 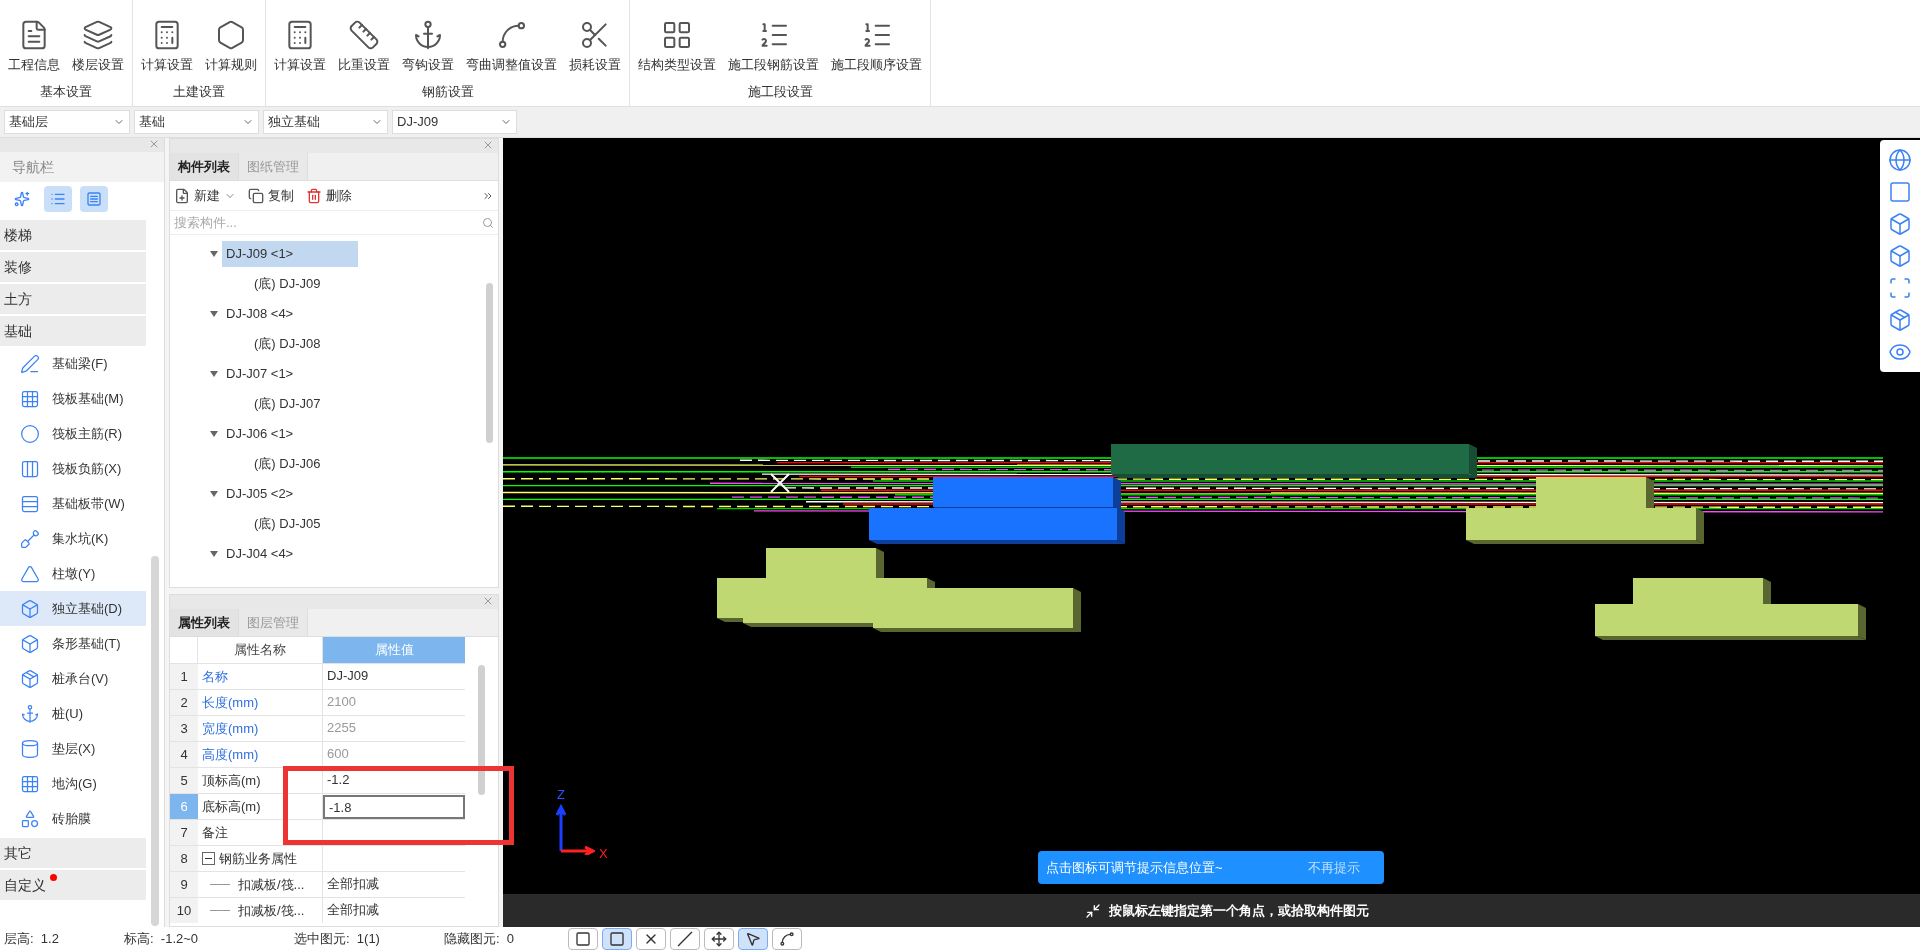 I want to click on ribbon-button: 计算规则, so click(x=231, y=46).